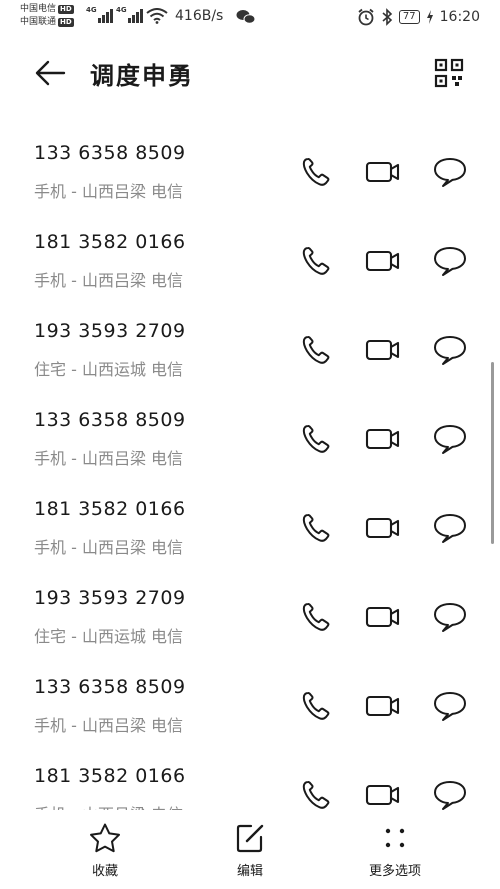 This screenshot has width=500, height=889. I want to click on more-dots-icon, so click(395, 838).